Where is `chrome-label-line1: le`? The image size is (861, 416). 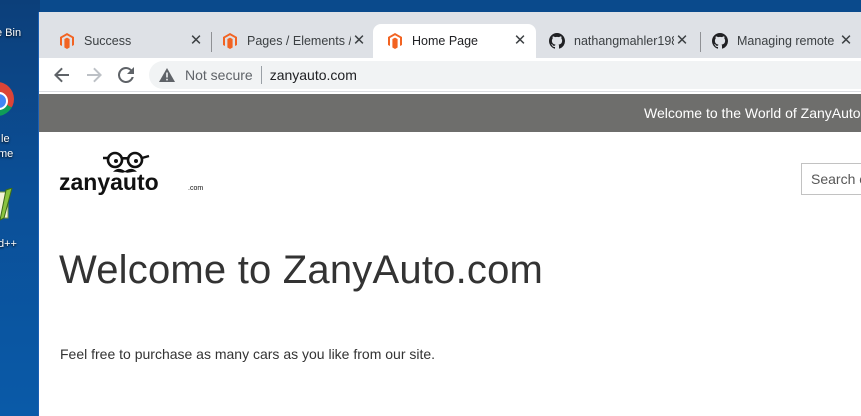
chrome-label-line1: le is located at coordinates (5, 139).